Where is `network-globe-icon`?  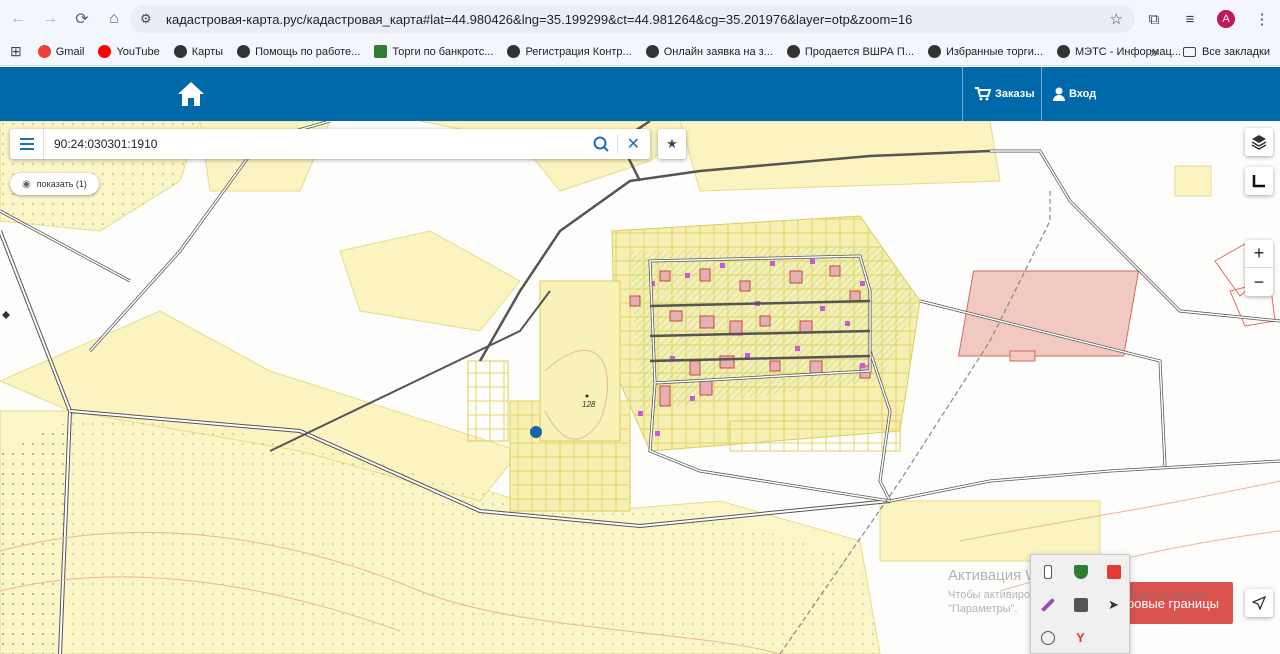
network-globe-icon is located at coordinates (1047, 637).